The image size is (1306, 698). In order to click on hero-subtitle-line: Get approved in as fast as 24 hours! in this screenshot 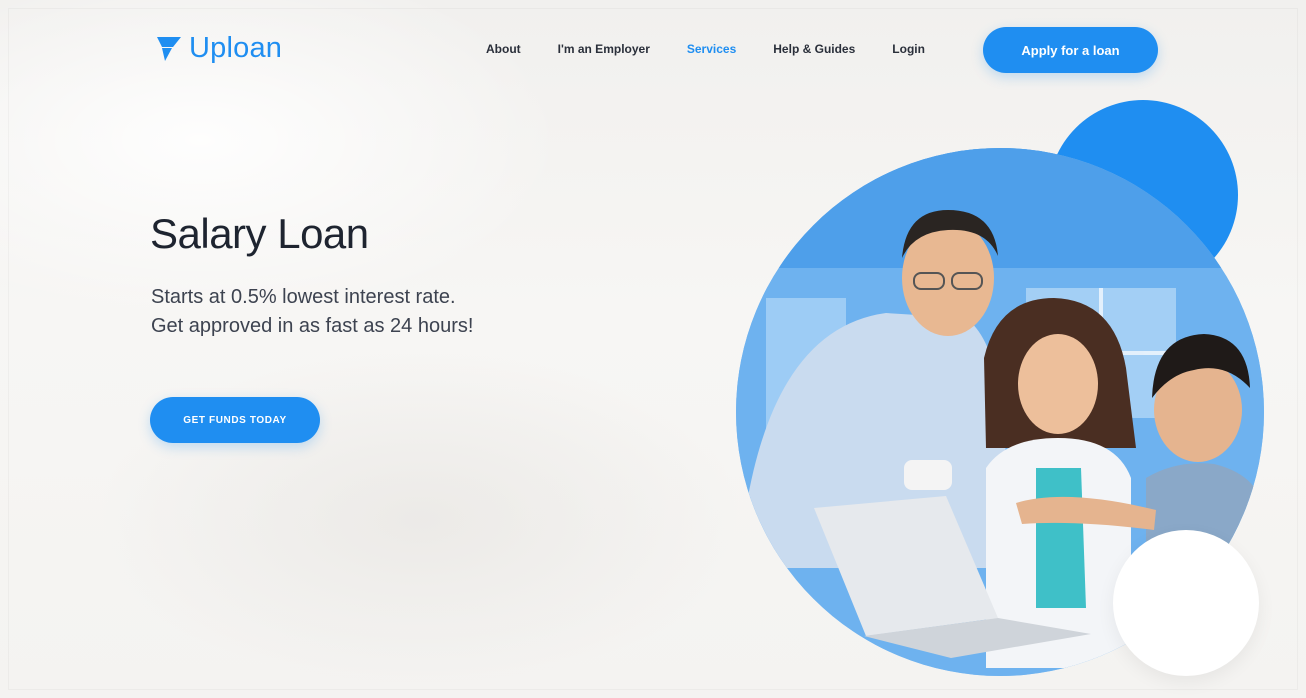, I will do `click(312, 326)`.